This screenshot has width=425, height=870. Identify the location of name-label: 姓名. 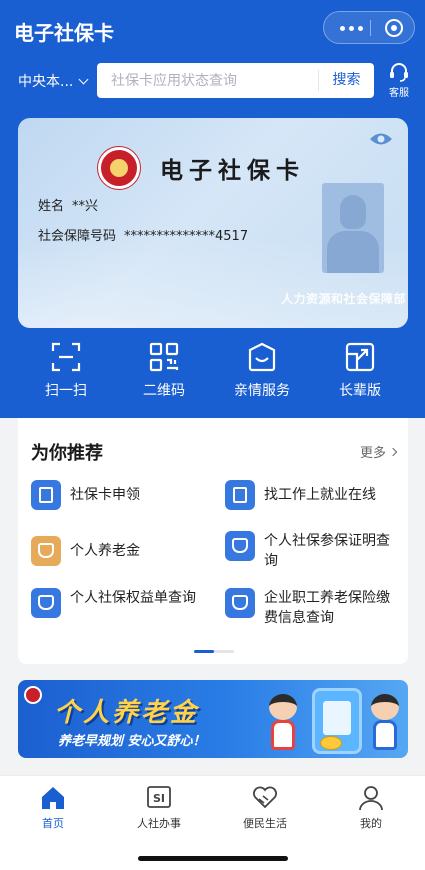
(51, 206).